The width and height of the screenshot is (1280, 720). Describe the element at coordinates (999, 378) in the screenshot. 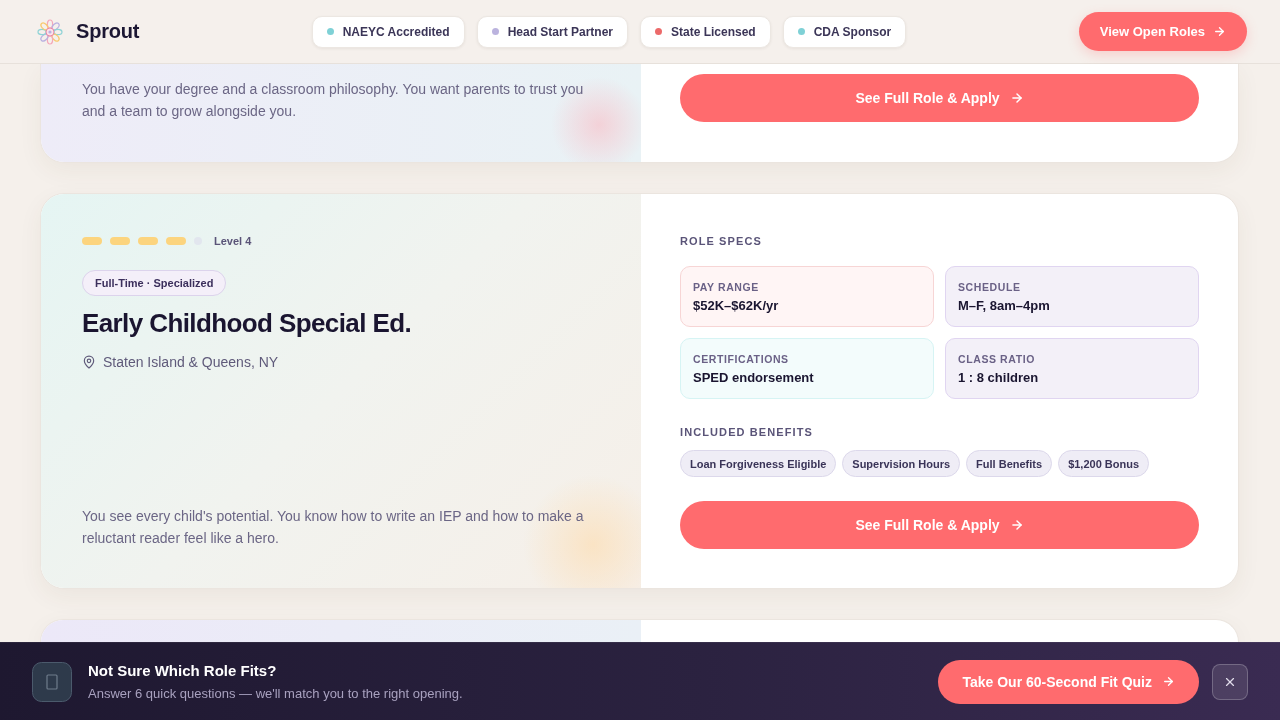

I see `spec-value: 1 : 8 children` at that location.